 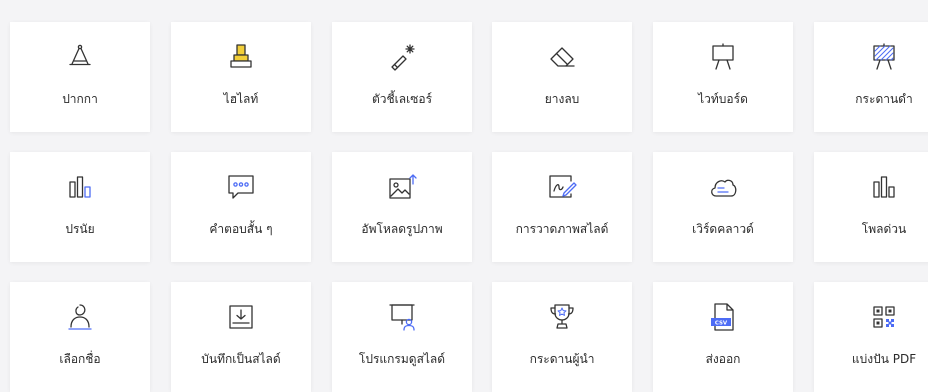 What do you see at coordinates (723, 187) in the screenshot?
I see `word-cloud-icon` at bounding box center [723, 187].